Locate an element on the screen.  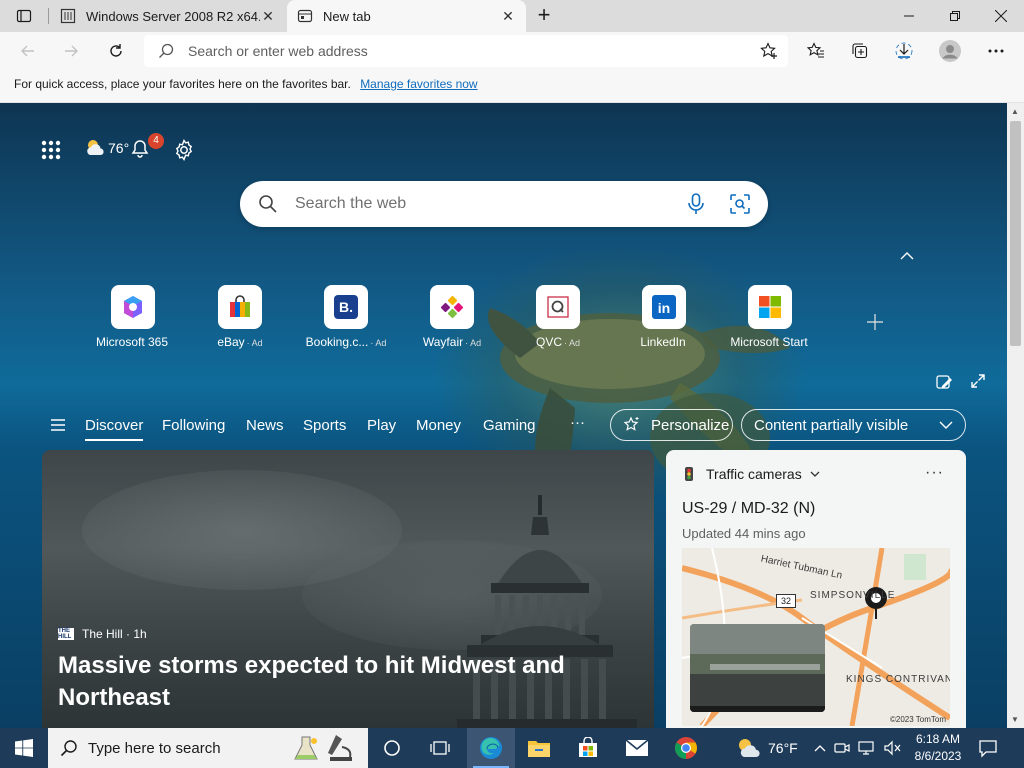
taskbar-file-explorer-button is located at coordinates (539, 748).